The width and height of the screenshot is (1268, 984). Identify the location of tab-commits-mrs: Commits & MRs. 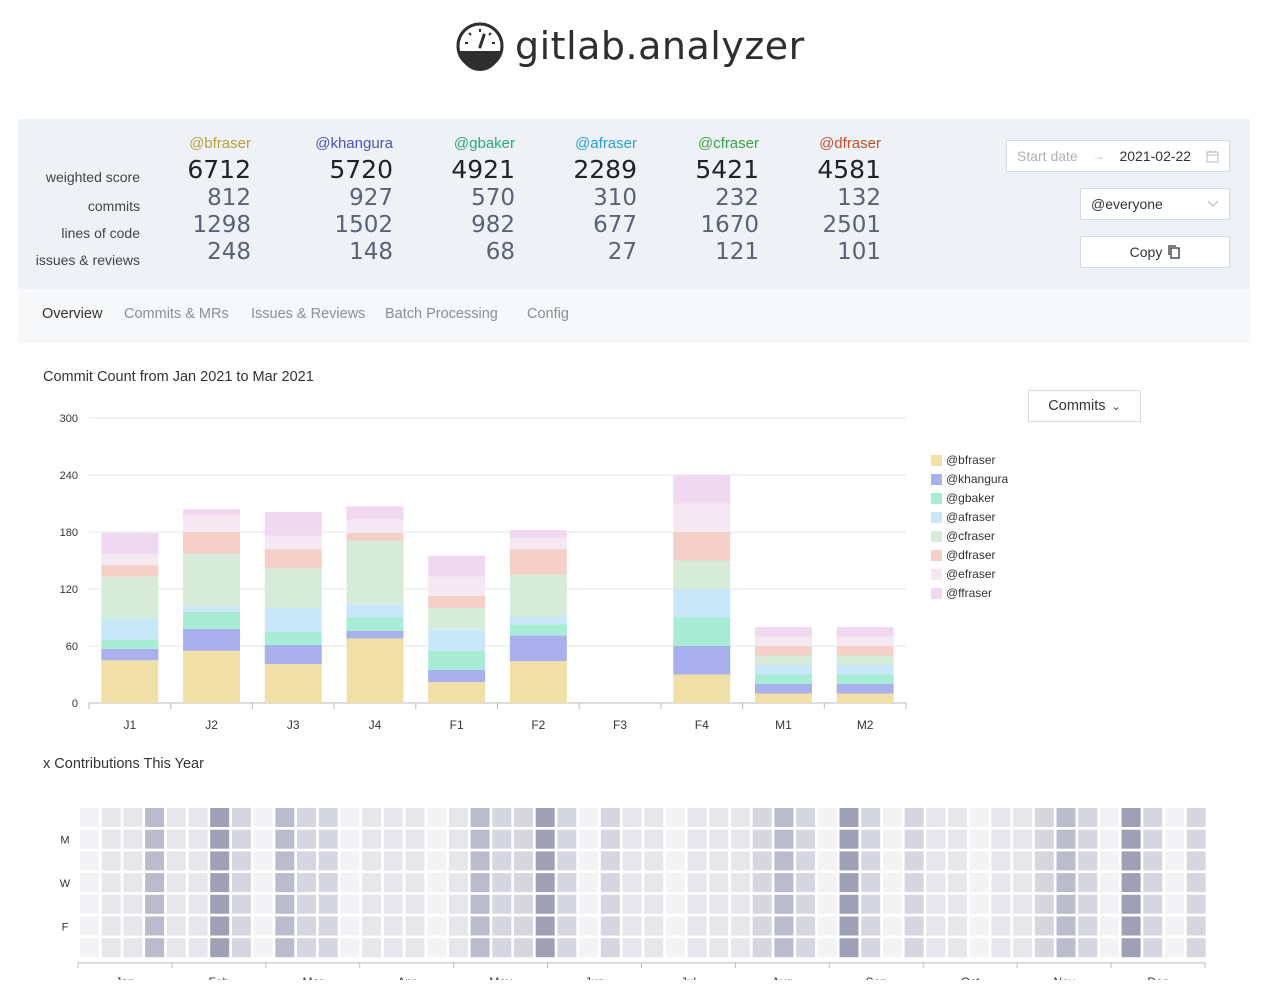
(176, 314).